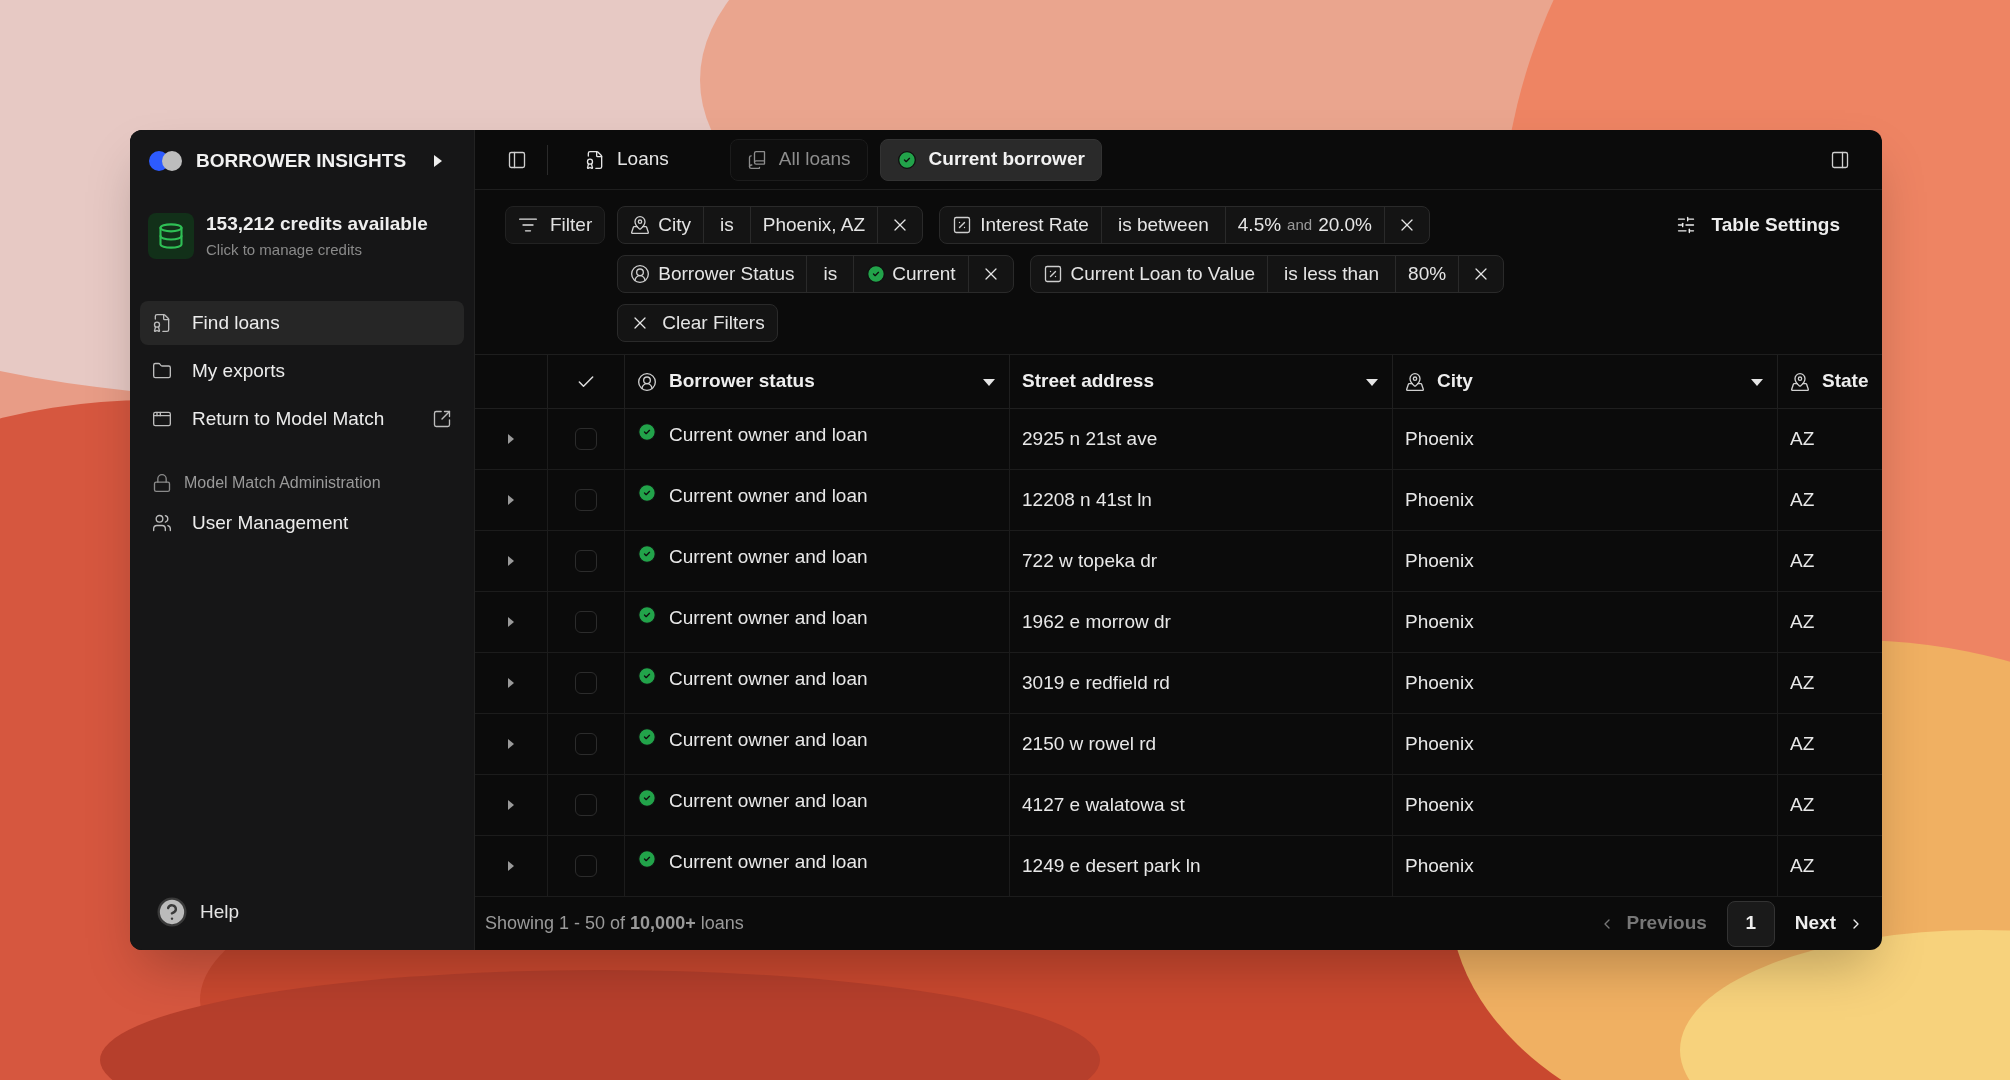  What do you see at coordinates (1163, 274) in the screenshot?
I see `filter-field: Current Loan to Value` at bounding box center [1163, 274].